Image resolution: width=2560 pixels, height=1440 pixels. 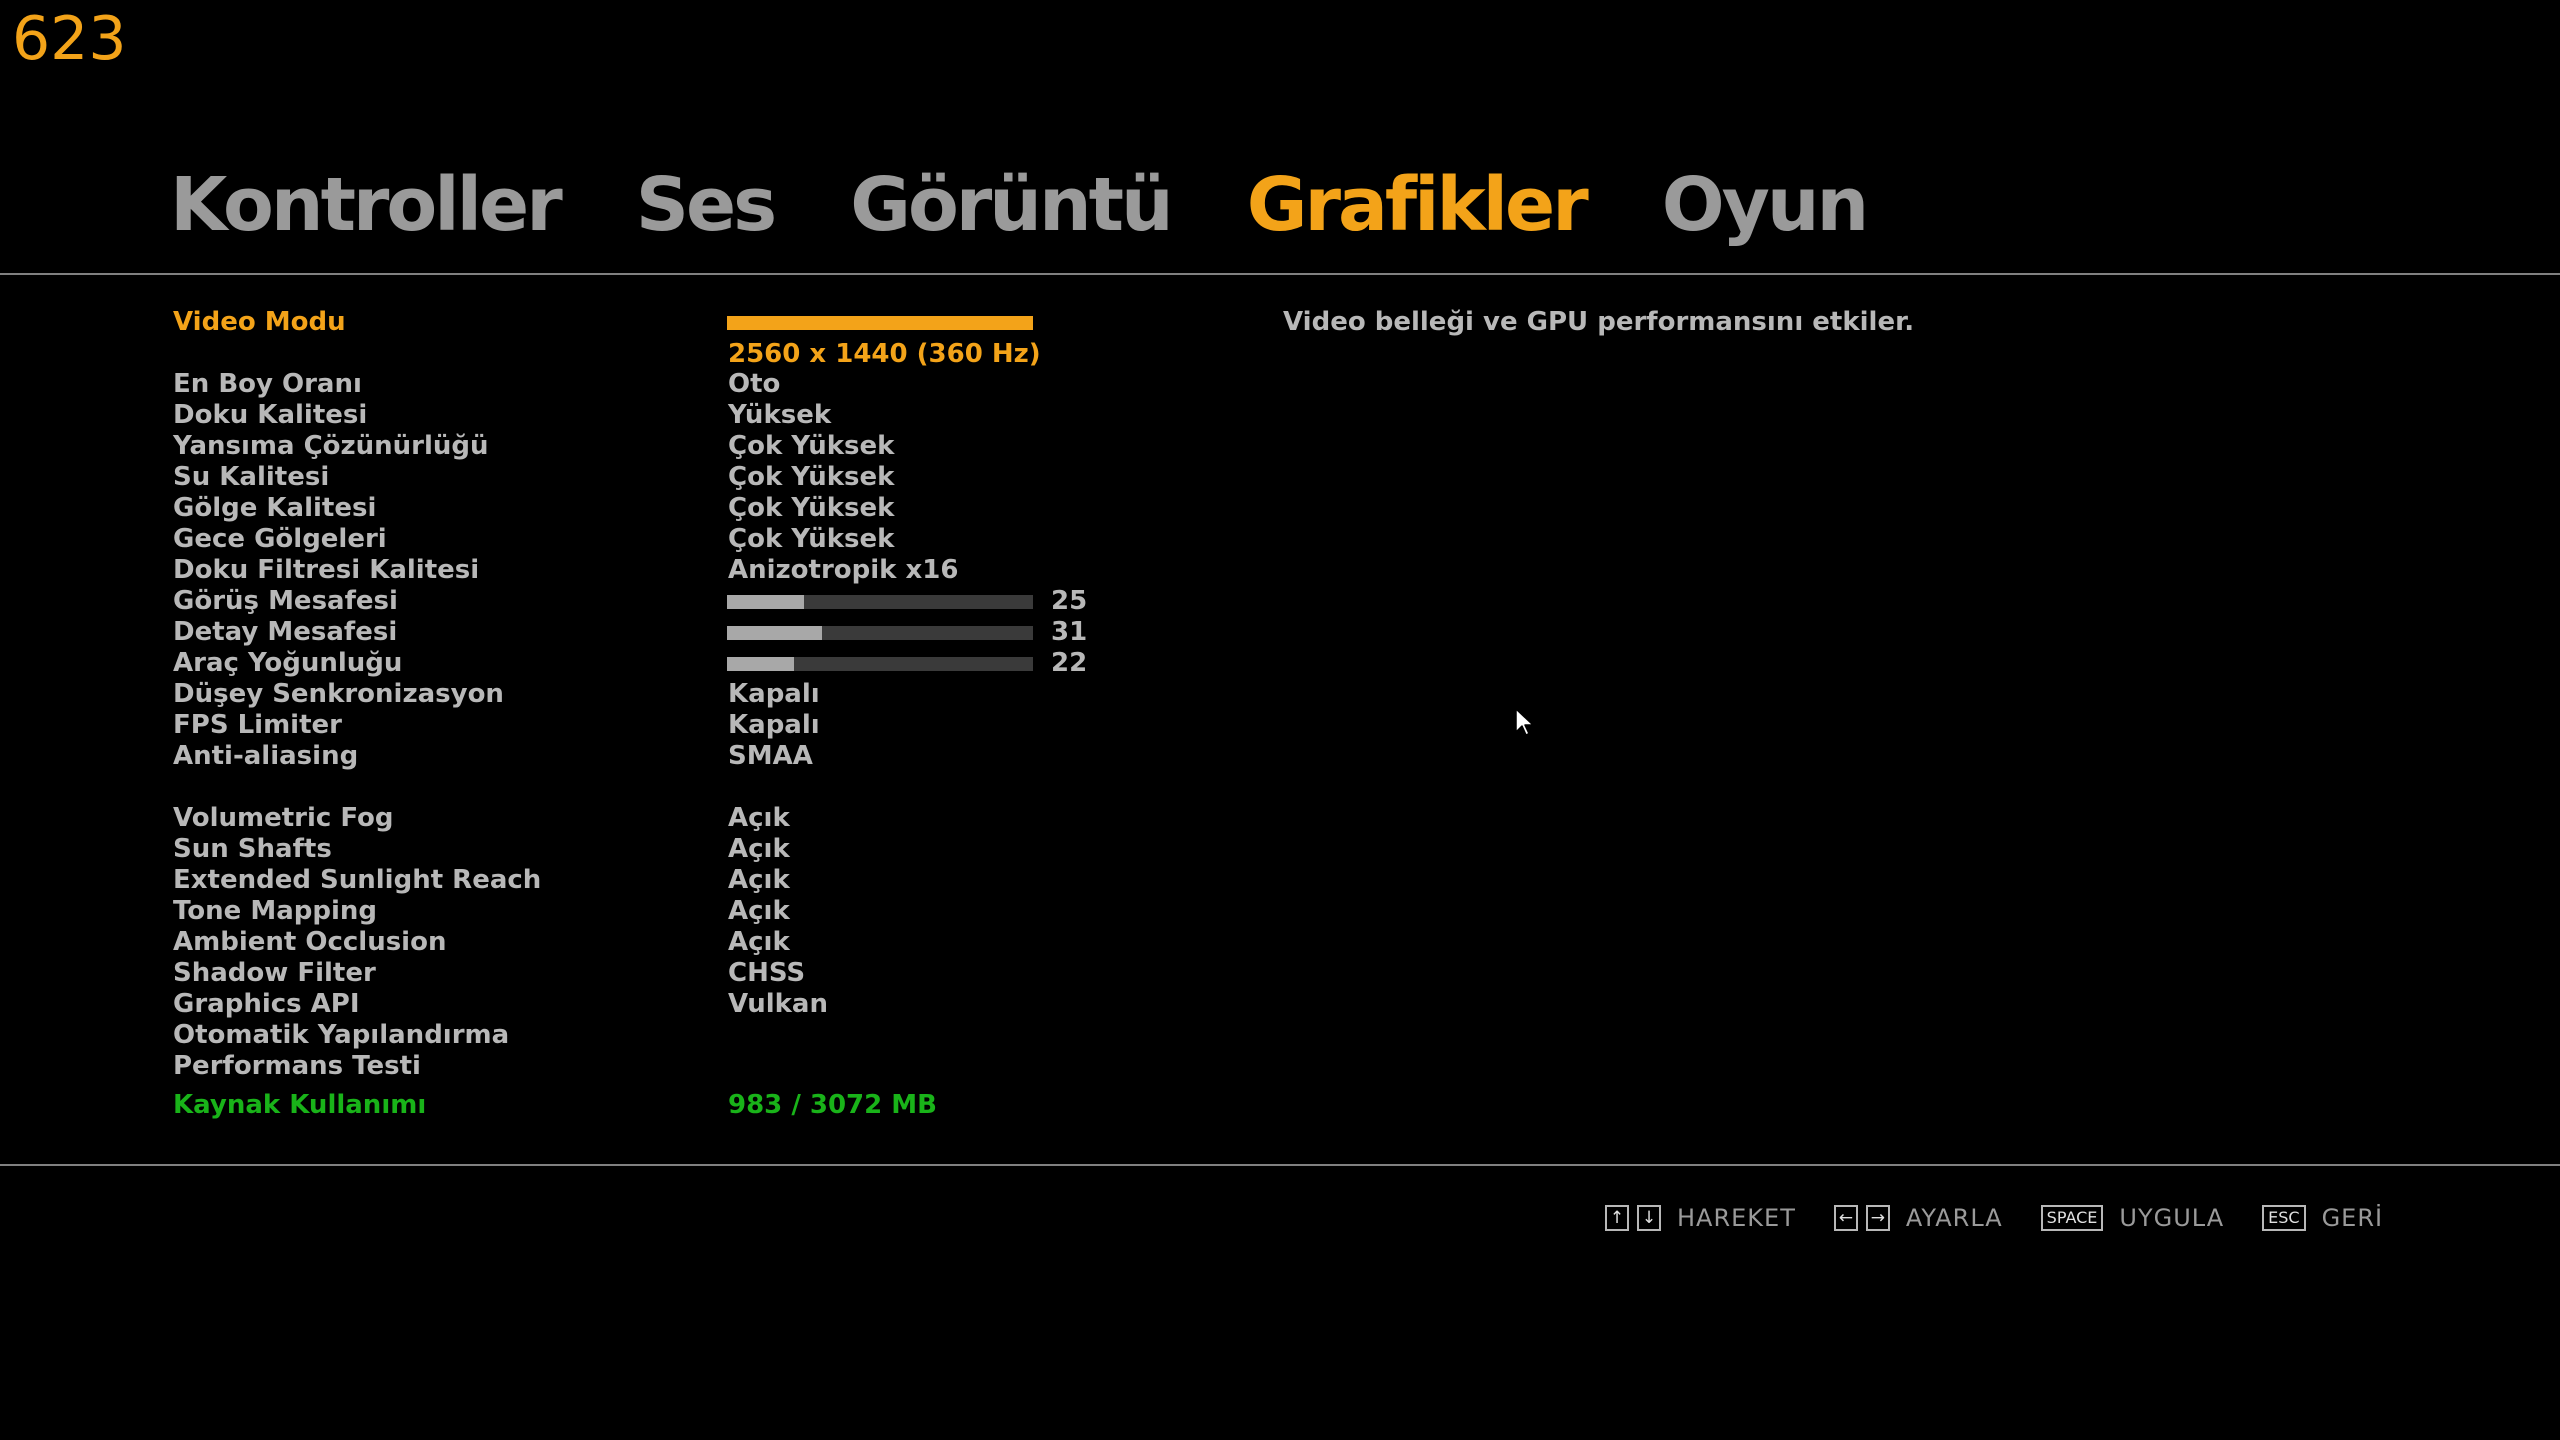 What do you see at coordinates (648, 725) in the screenshot?
I see `setting-fps-limiter: FPS Limiter Kapalı` at bounding box center [648, 725].